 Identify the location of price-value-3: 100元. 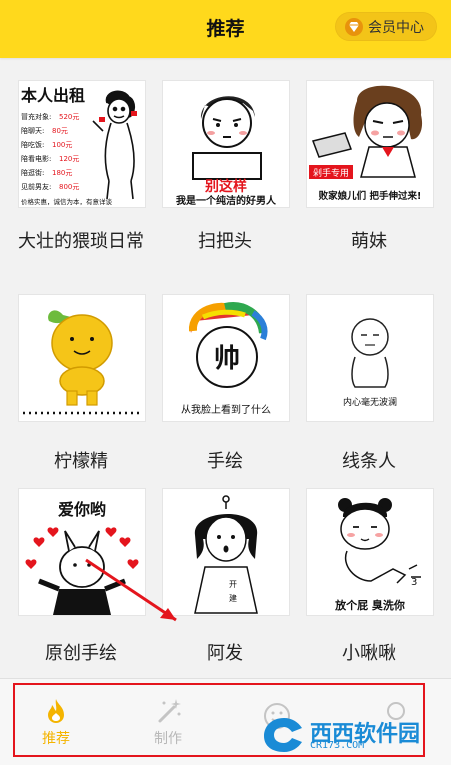
(62, 145).